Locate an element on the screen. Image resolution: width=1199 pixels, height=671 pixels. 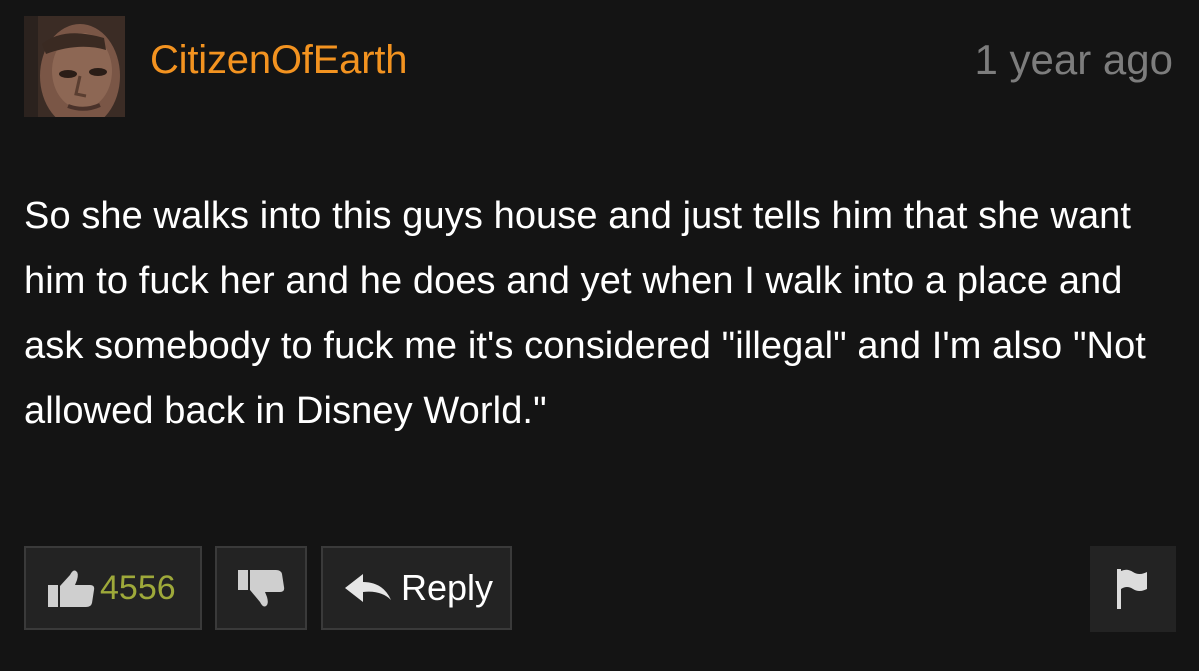
thumbs-down-icon is located at coordinates (261, 588).